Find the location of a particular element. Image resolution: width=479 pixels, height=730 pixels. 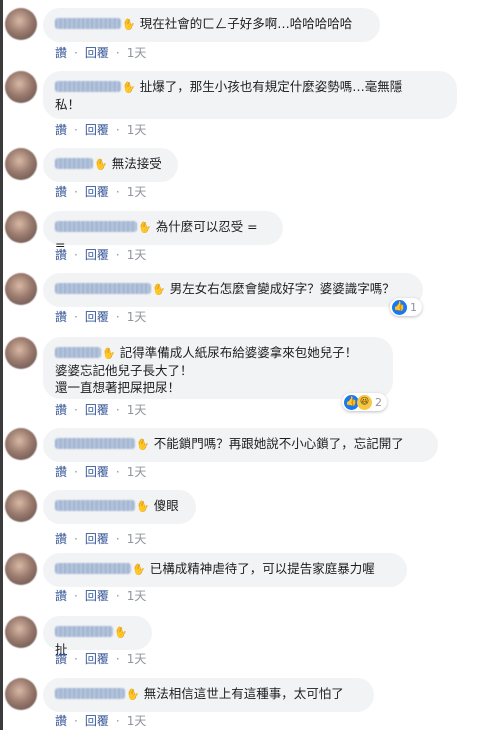

comment-text: 傻眼 is located at coordinates (166, 505).